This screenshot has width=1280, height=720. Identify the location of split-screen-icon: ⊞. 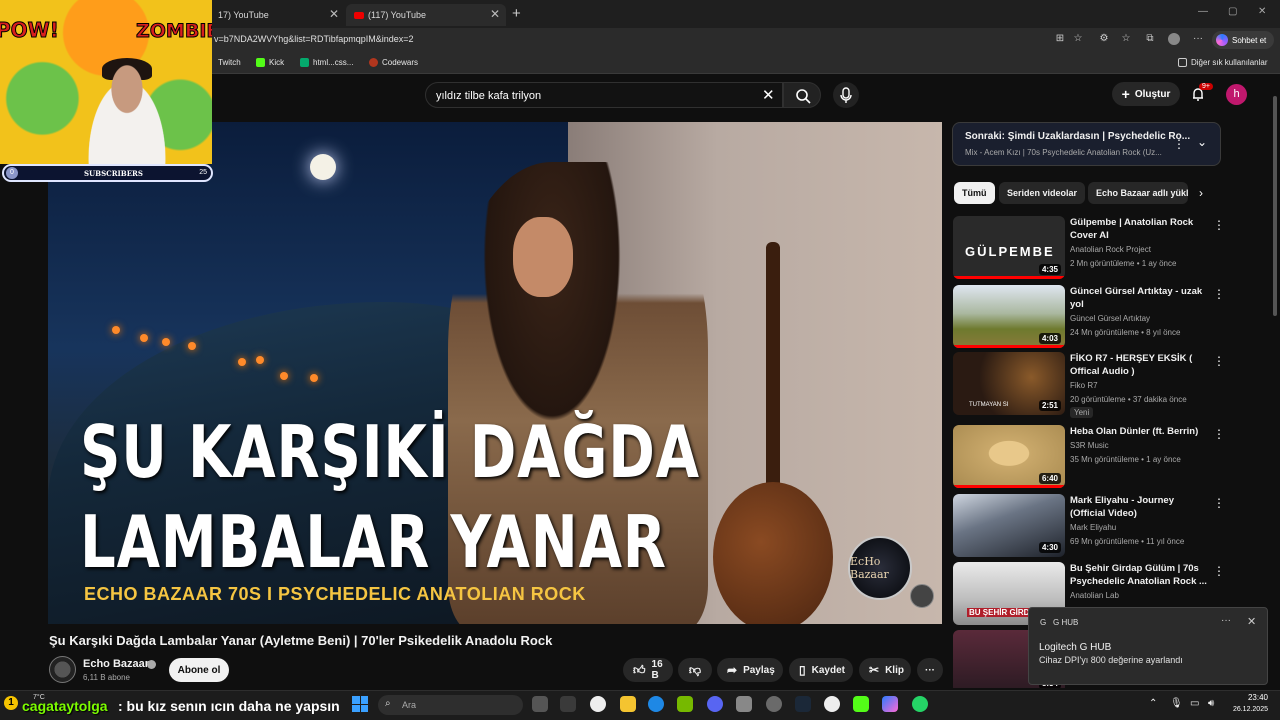
(1060, 39).